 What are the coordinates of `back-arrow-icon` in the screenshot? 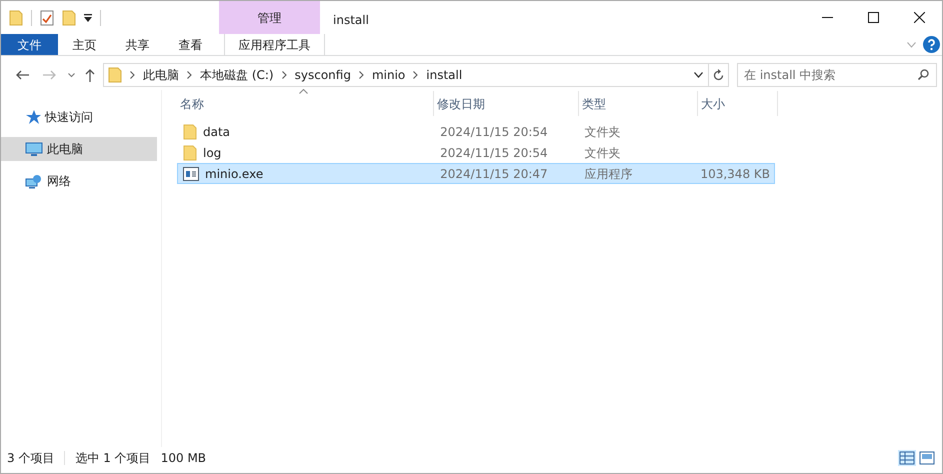 It's located at (22, 75).